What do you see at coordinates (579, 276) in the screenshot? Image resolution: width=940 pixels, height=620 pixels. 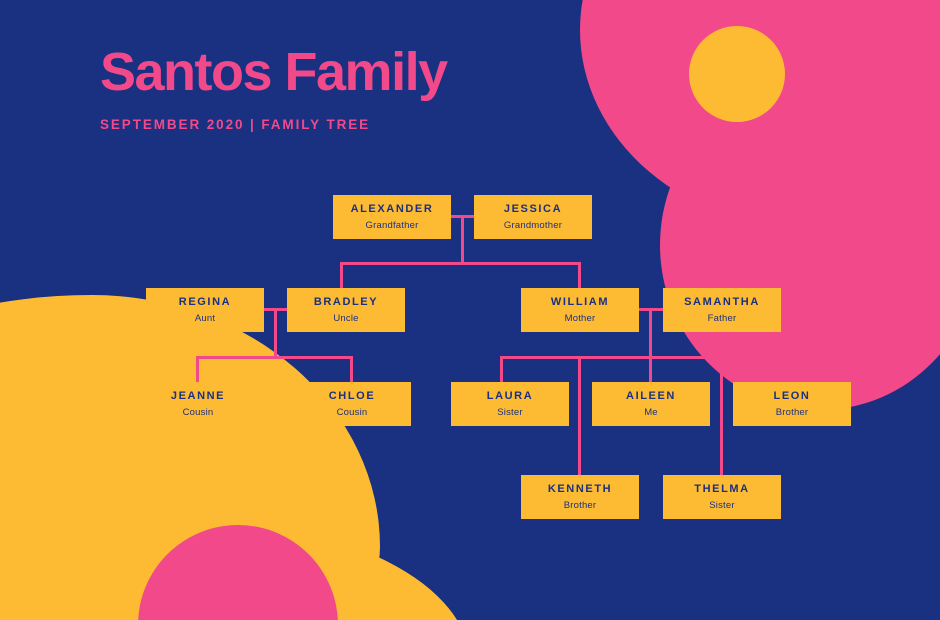 I see `gen2-drop-william` at bounding box center [579, 276].